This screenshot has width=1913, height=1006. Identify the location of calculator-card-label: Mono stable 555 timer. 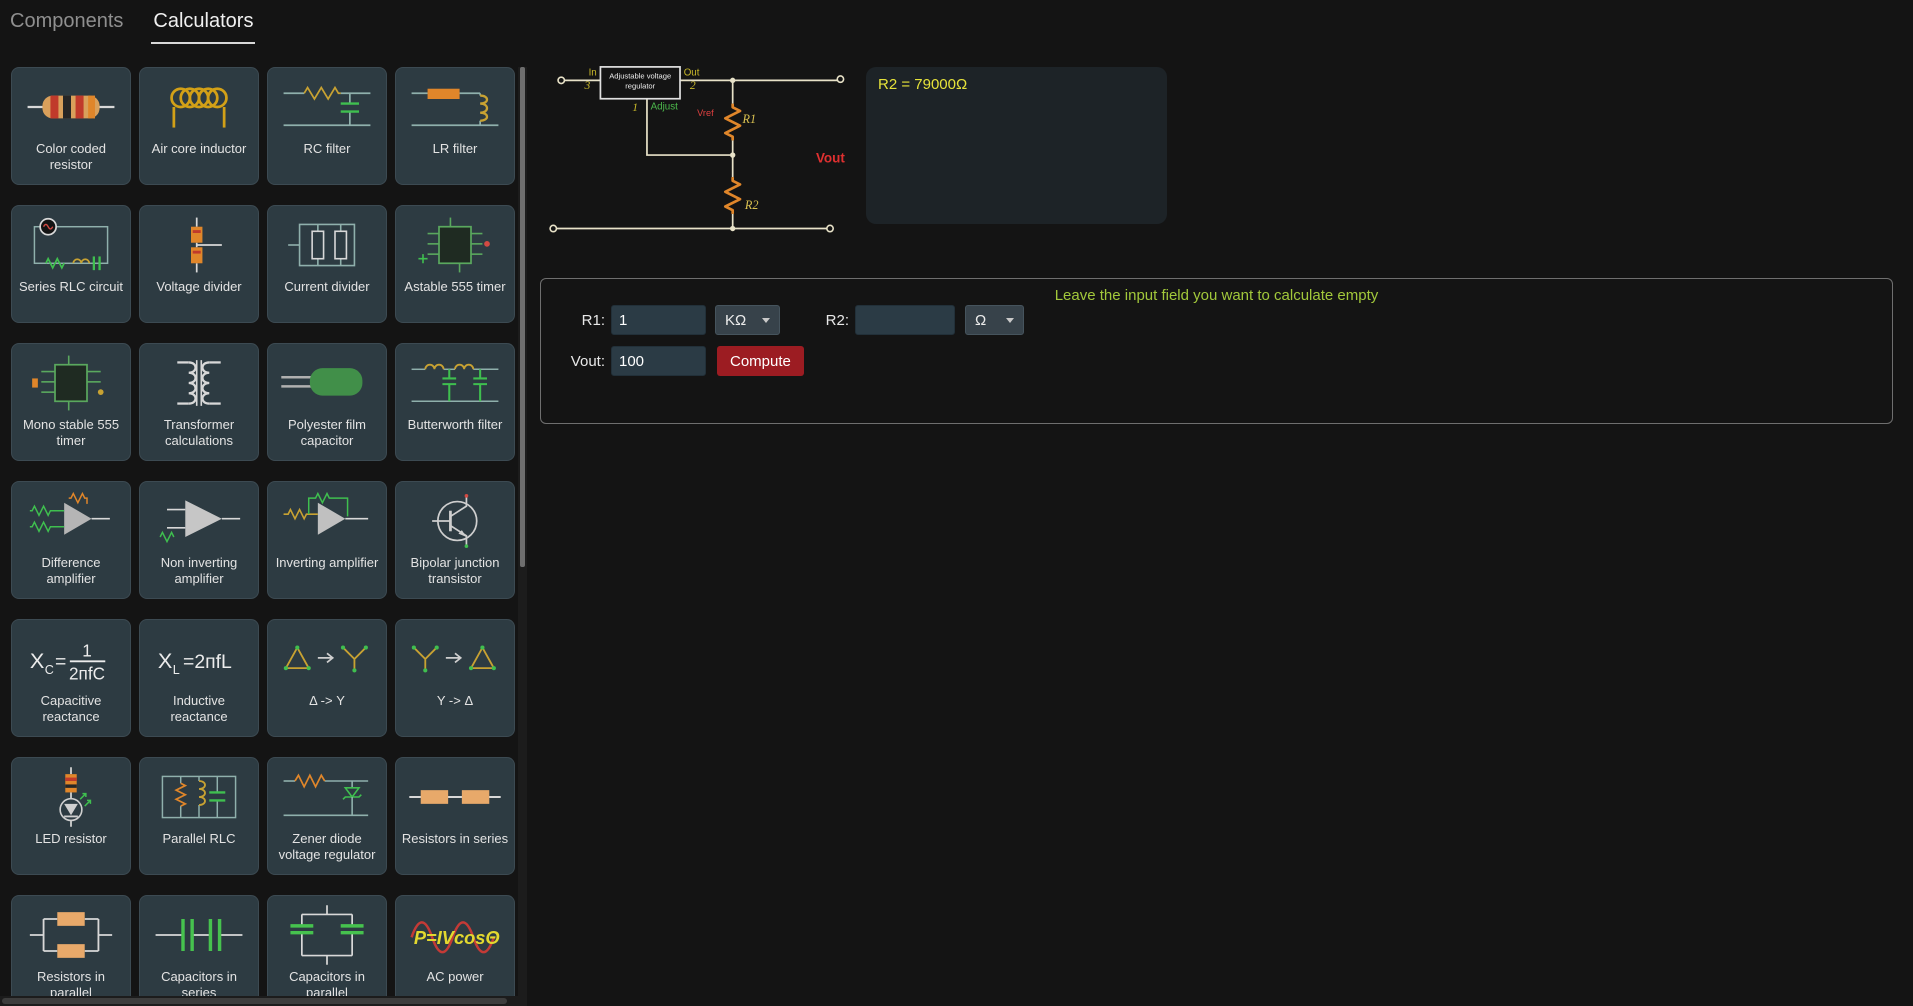
(71, 432).